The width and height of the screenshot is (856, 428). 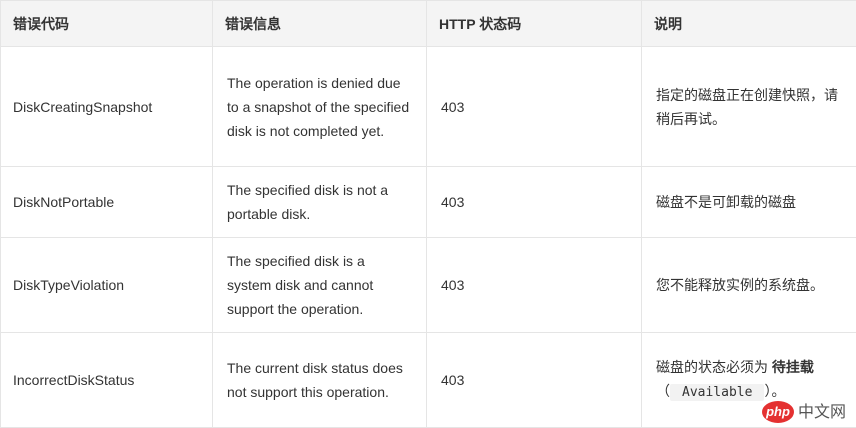 What do you see at coordinates (748, 202) in the screenshot?
I see `description-cell: 磁盘不是可卸载的磁盘` at bounding box center [748, 202].